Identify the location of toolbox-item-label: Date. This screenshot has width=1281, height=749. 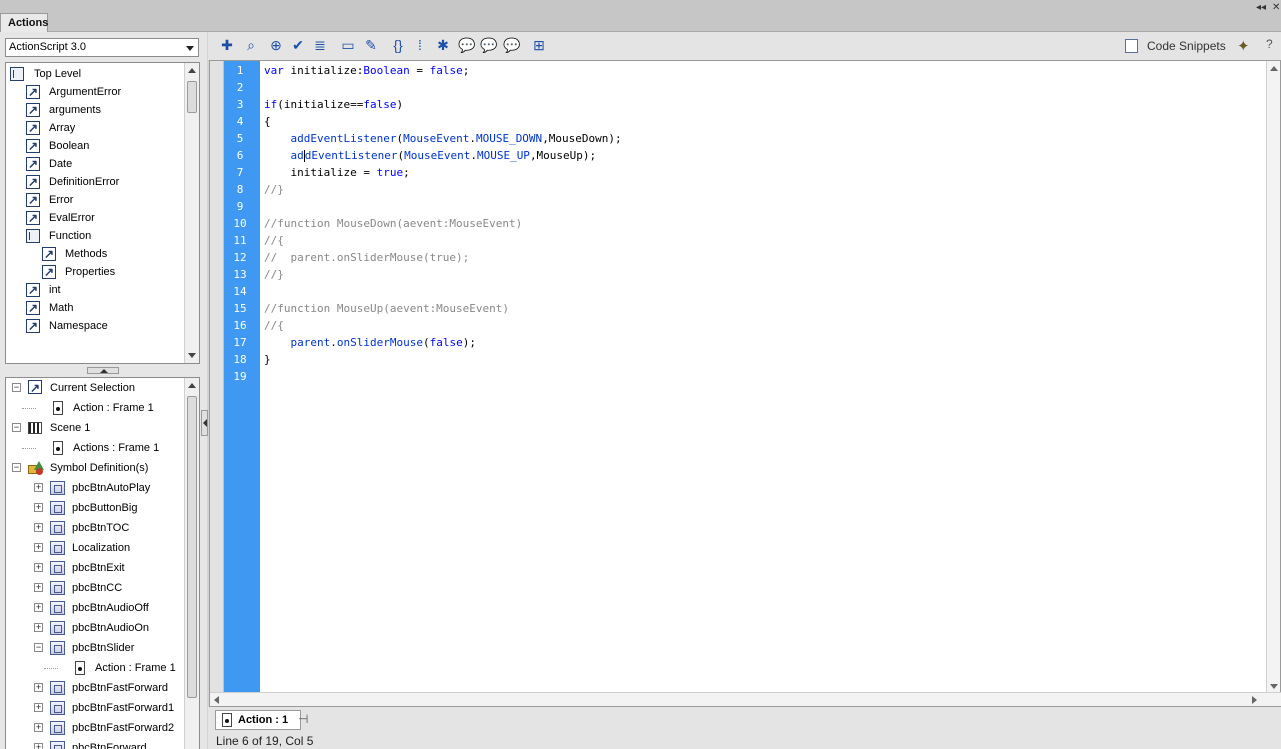
(61, 164).